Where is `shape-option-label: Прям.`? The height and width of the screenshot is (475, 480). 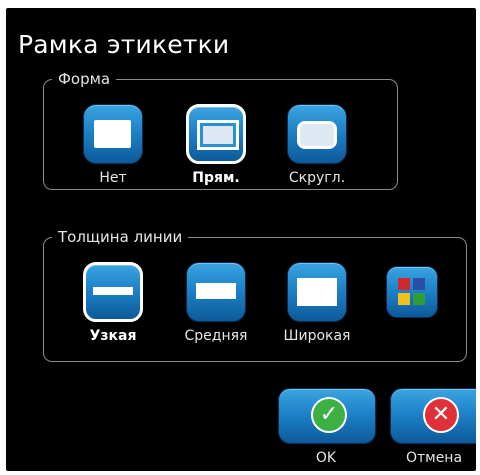 shape-option-label: Прям. is located at coordinates (216, 178).